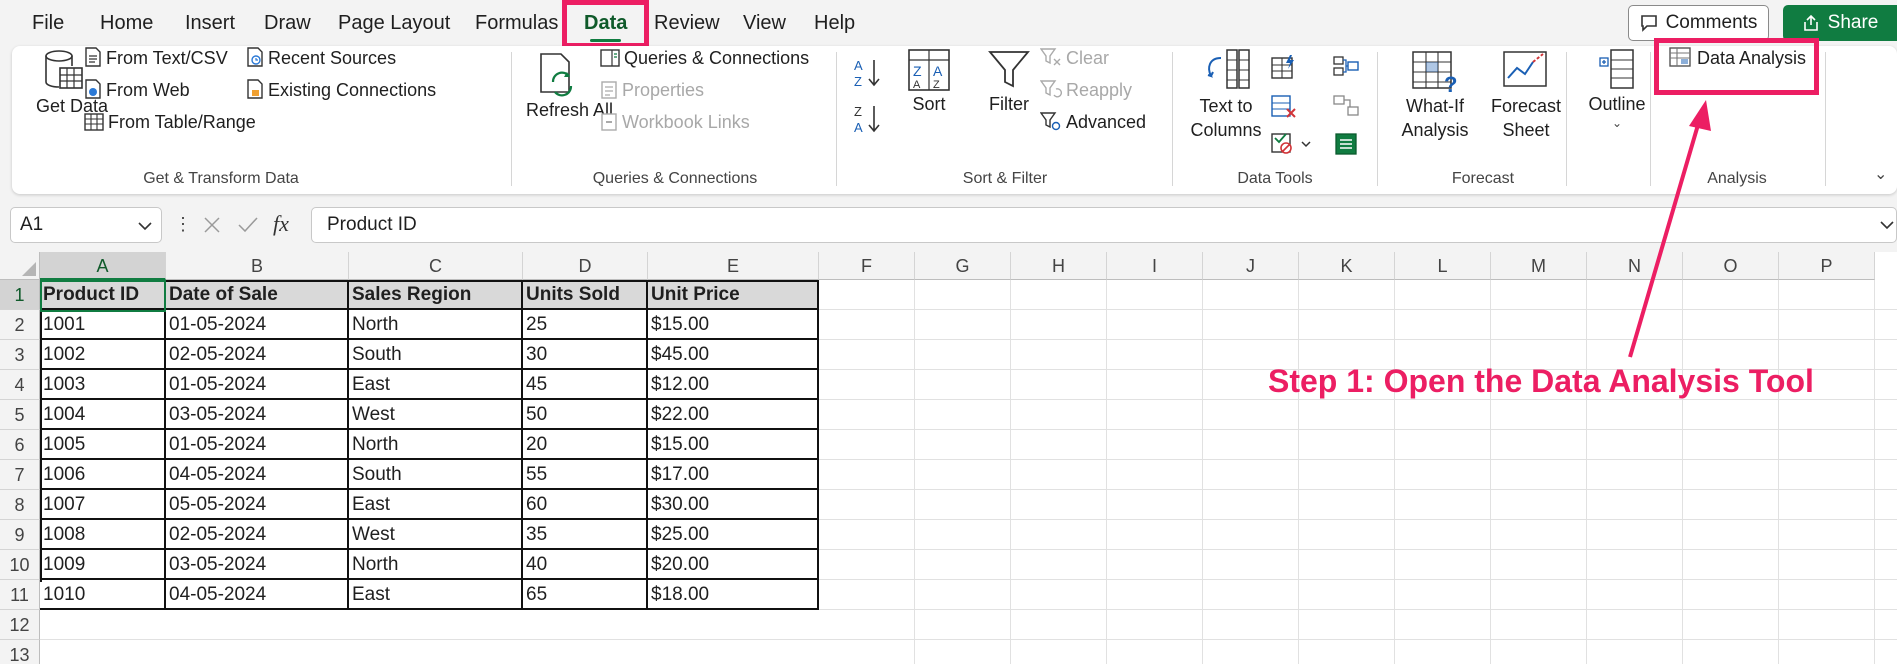 This screenshot has width=1897, height=664. I want to click on table-cell: 60, so click(585, 505).